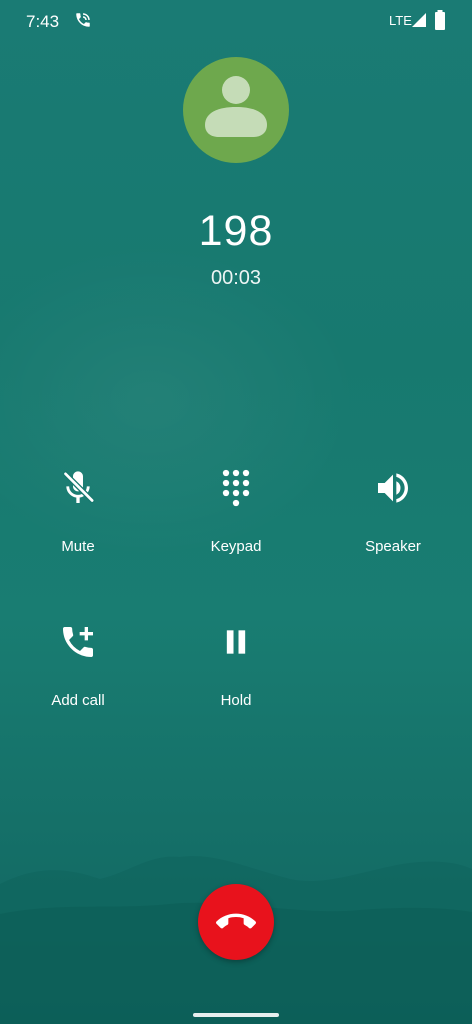 The image size is (472, 1024). Describe the element at coordinates (393, 488) in the screenshot. I see `volume-up-icon` at that location.